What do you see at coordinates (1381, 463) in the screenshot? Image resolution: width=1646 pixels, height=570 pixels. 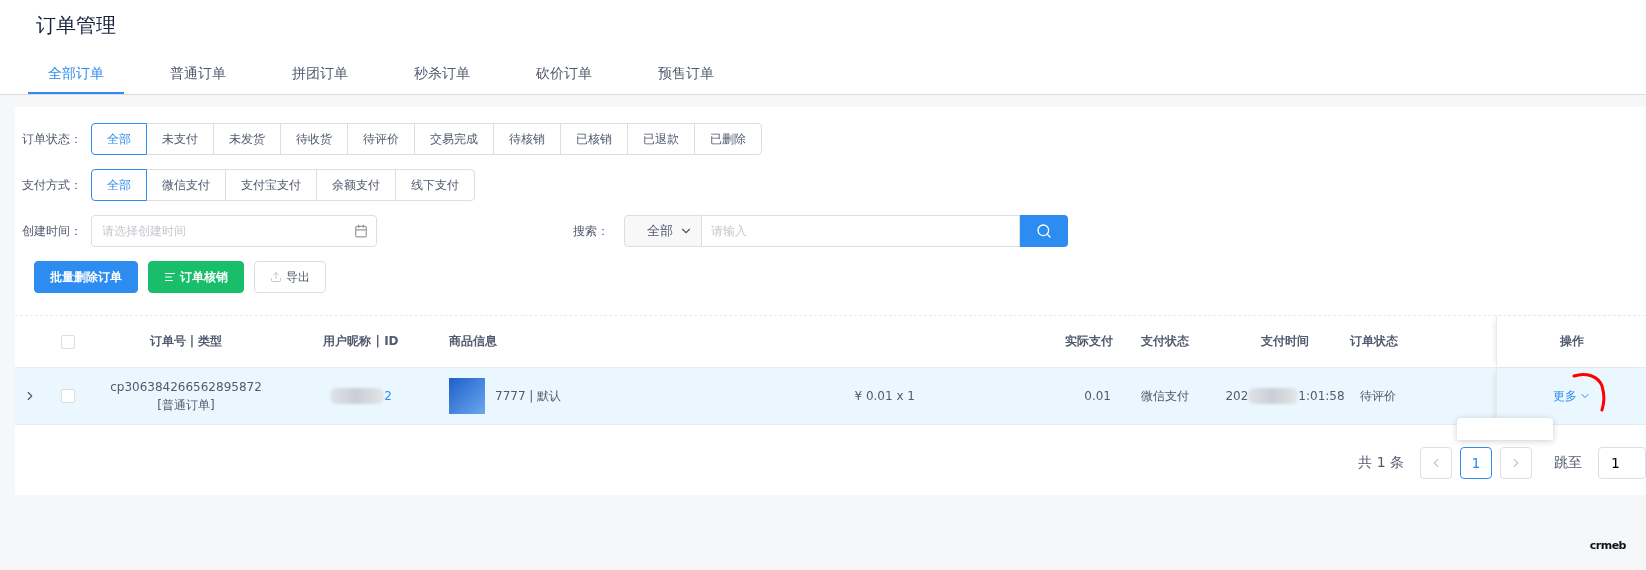 I see `total-count: 共 1 条` at bounding box center [1381, 463].